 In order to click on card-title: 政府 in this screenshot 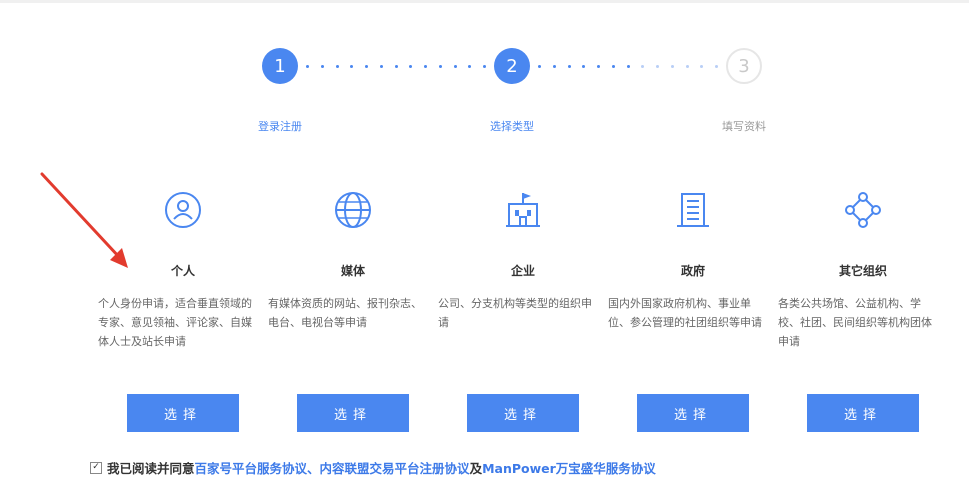, I will do `click(692, 271)`.